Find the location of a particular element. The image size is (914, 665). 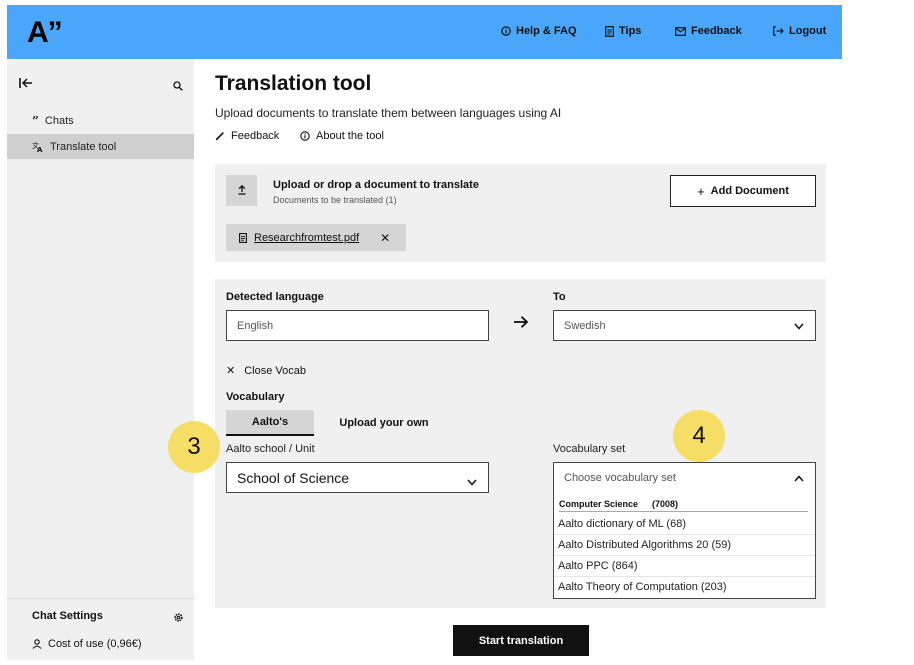

svg-text: A is located at coordinates (40, 149).